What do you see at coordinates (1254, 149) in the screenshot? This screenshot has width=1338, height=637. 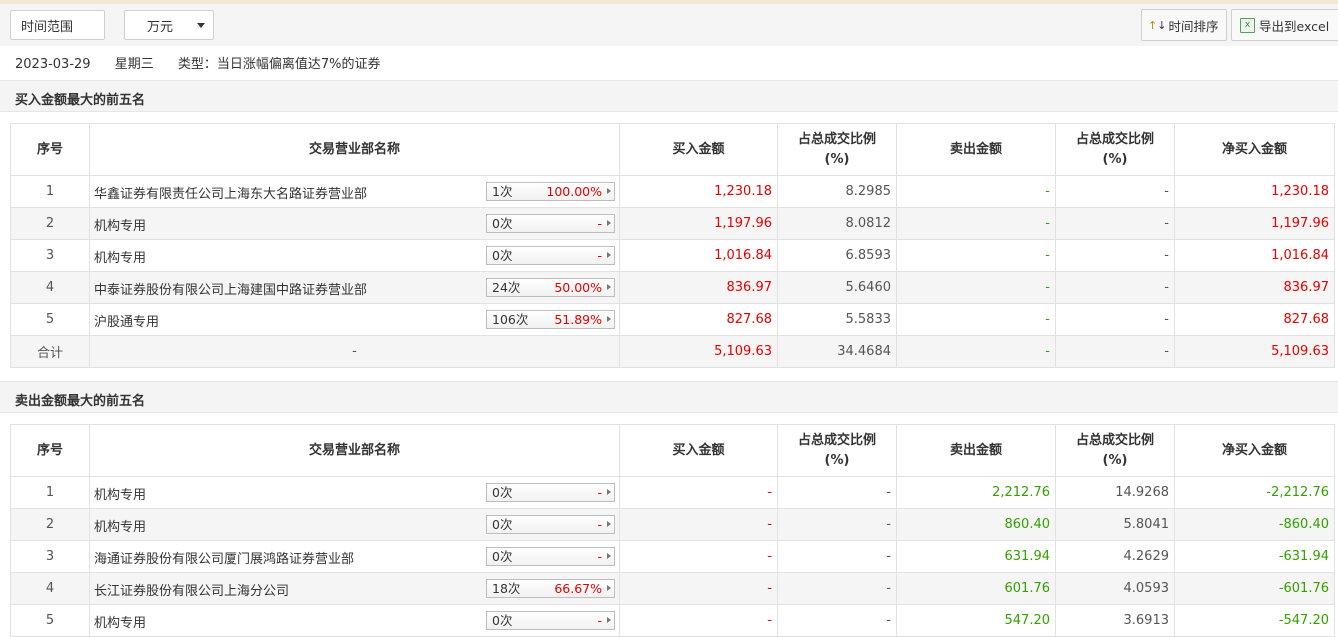 I see `col-header-net-buy: 净买入金额` at bounding box center [1254, 149].